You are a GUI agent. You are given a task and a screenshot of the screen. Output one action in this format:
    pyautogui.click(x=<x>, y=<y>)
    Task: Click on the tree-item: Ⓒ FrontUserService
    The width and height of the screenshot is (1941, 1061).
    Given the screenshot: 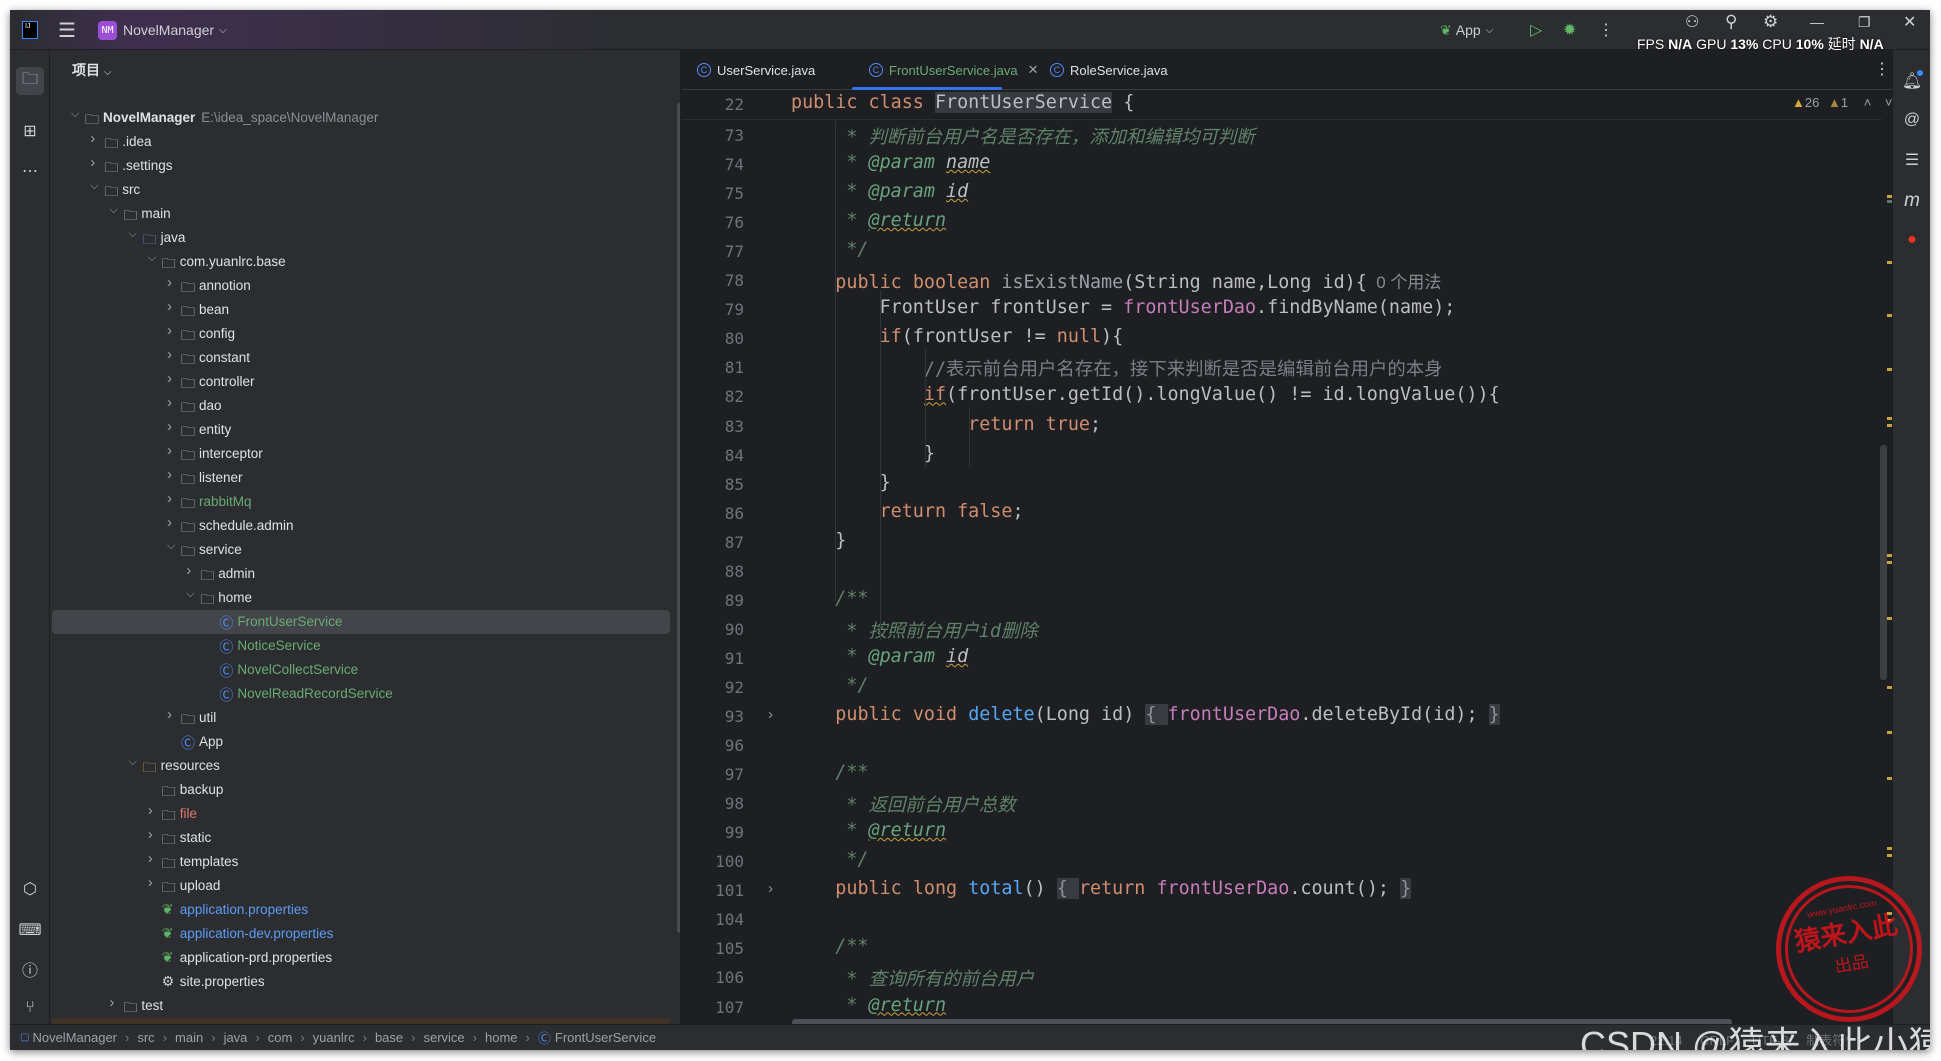 What is the action you would take?
    pyautogui.click(x=361, y=622)
    